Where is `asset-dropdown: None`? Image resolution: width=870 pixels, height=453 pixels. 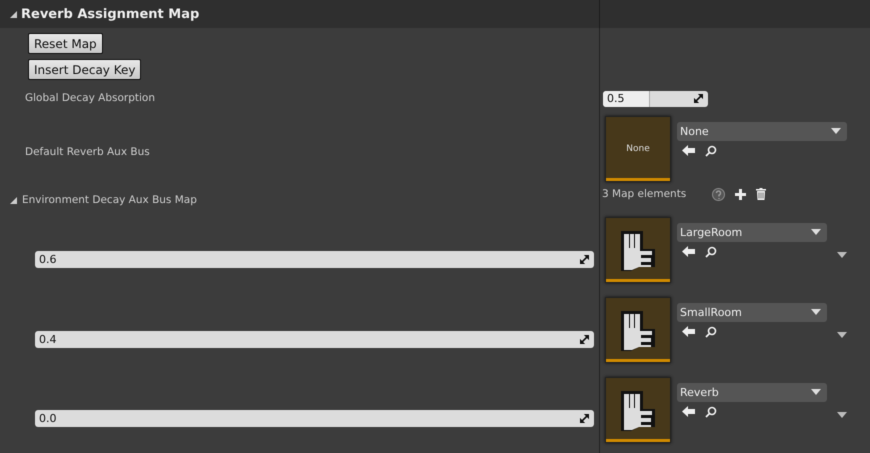
asset-dropdown: None is located at coordinates (762, 131).